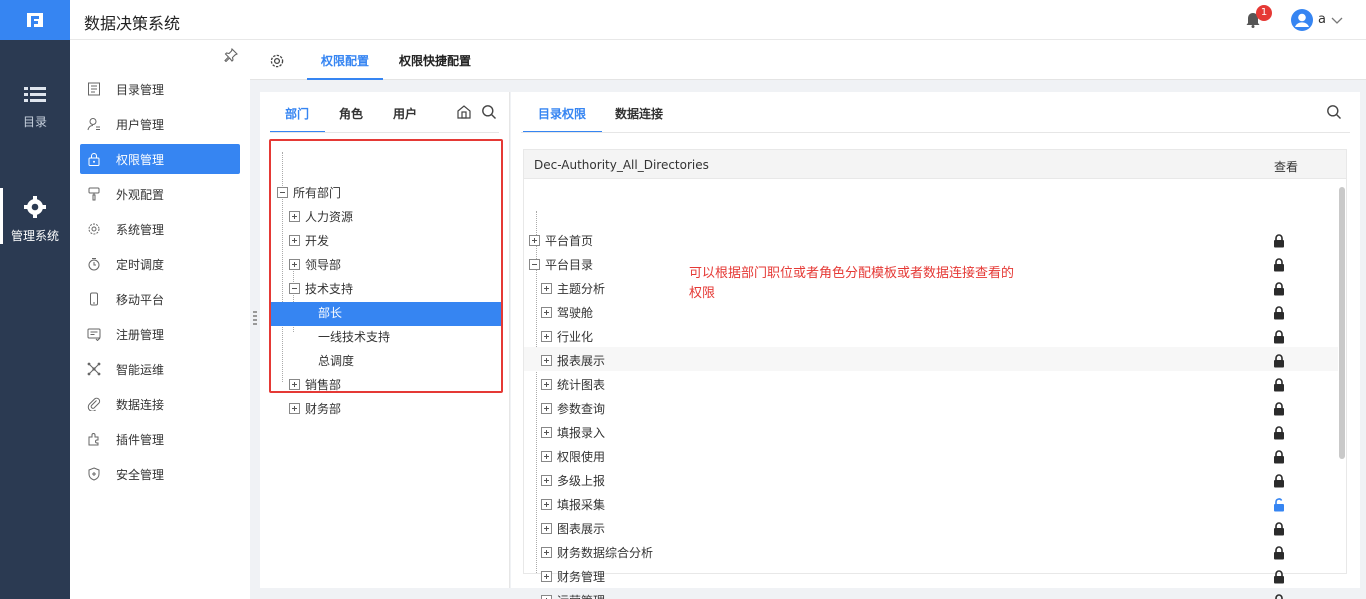 Image resolution: width=1366 pixels, height=599 pixels. I want to click on tree-node: 人力资源, so click(321, 217).